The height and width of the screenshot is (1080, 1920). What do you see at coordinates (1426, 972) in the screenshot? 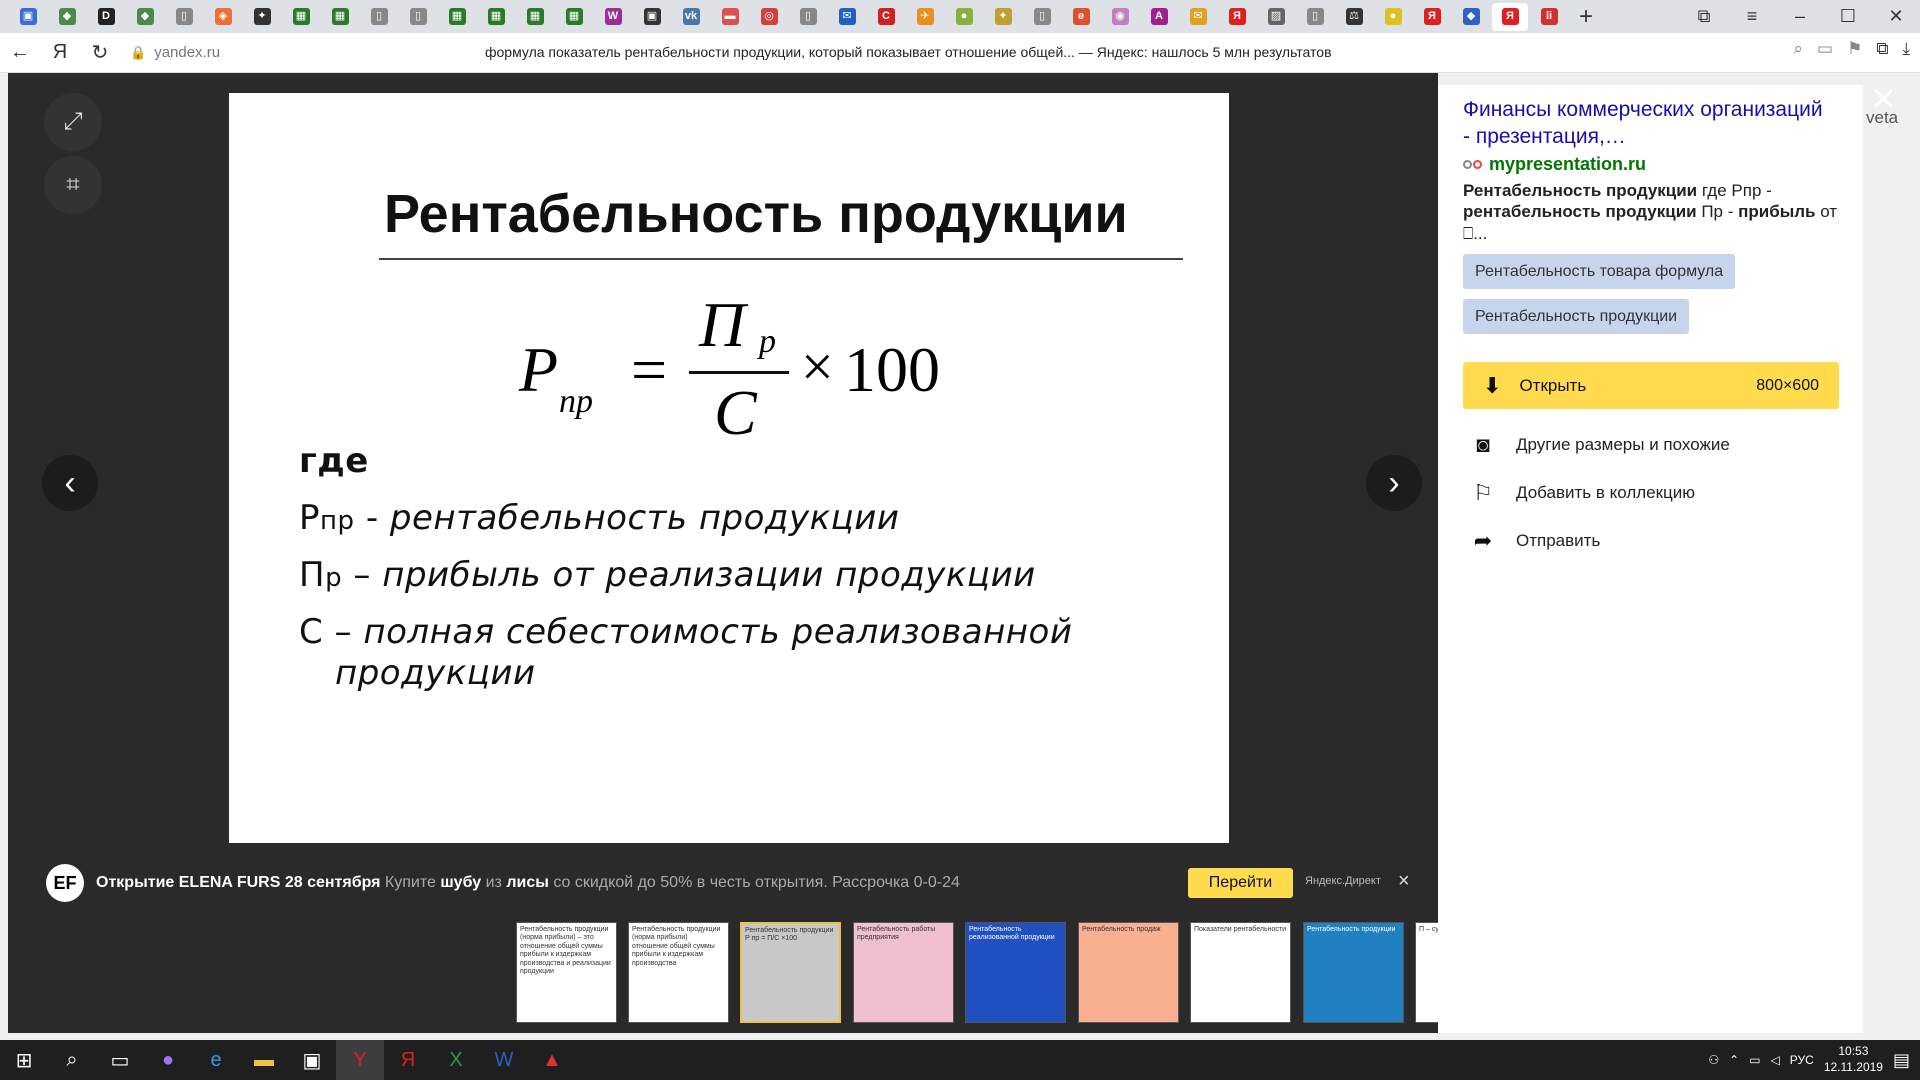
I see `thumbnail: П – сумма` at bounding box center [1426, 972].